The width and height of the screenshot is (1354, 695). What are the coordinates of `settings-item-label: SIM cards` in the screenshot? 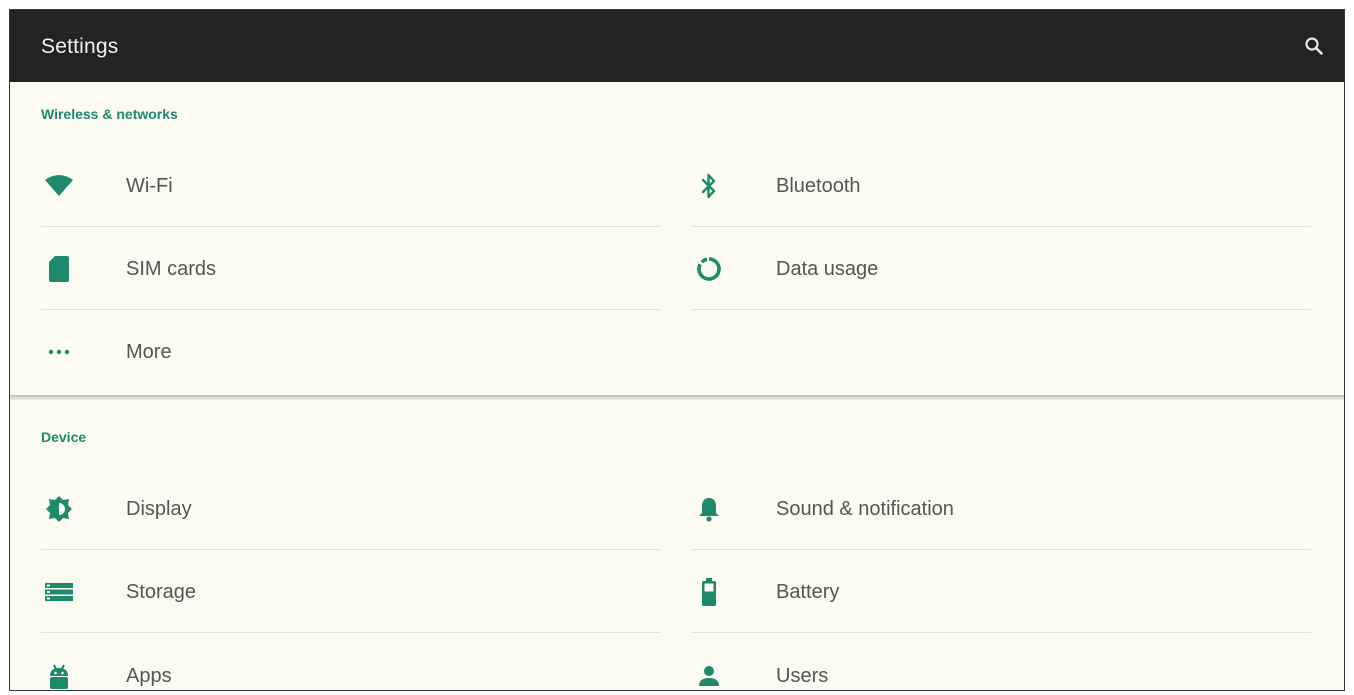 It's located at (171, 268).